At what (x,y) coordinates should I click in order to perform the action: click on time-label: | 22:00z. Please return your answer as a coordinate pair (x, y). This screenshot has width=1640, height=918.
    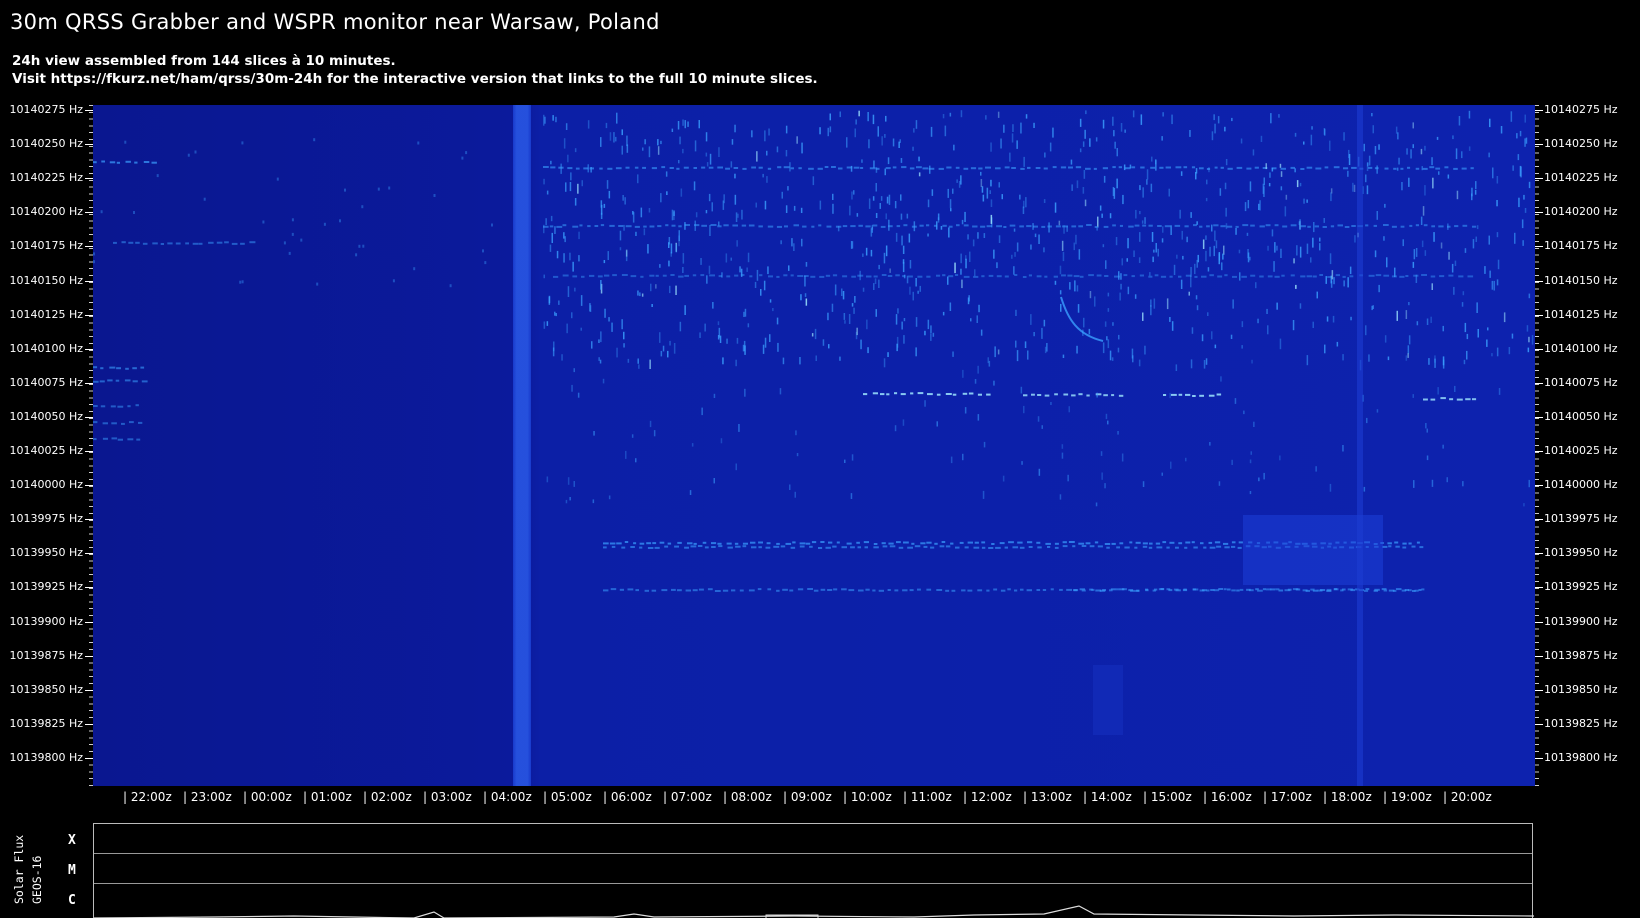
    Looking at the image, I should click on (147, 797).